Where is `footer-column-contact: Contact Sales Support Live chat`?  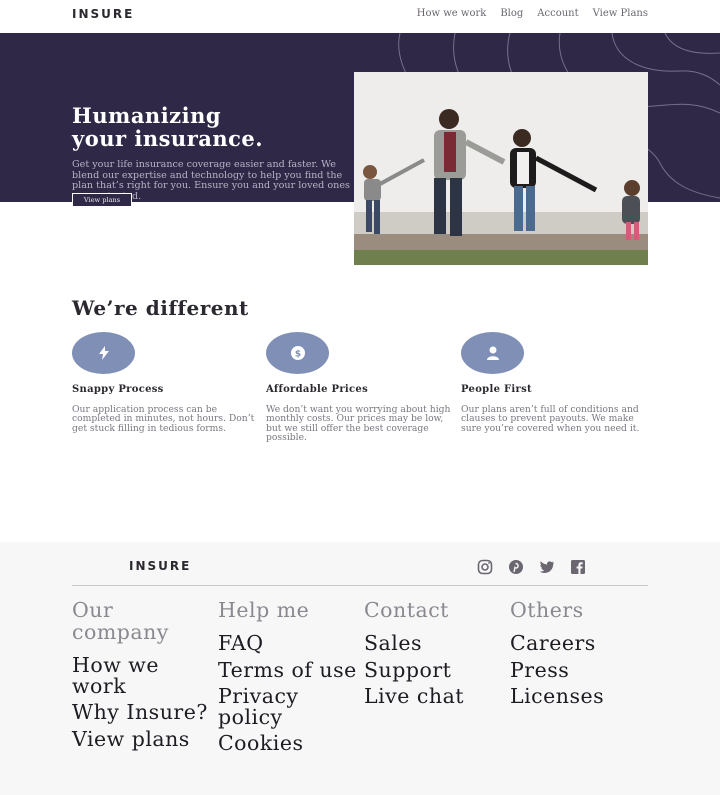
footer-column-contact: Contact Sales Support Live chat is located at coordinates (434, 653).